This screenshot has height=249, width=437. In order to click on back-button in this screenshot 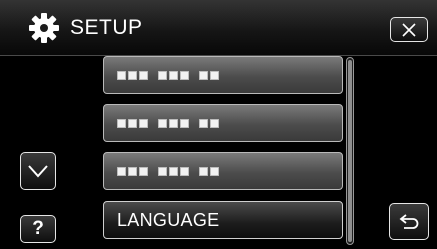, I will do `click(409, 221)`.